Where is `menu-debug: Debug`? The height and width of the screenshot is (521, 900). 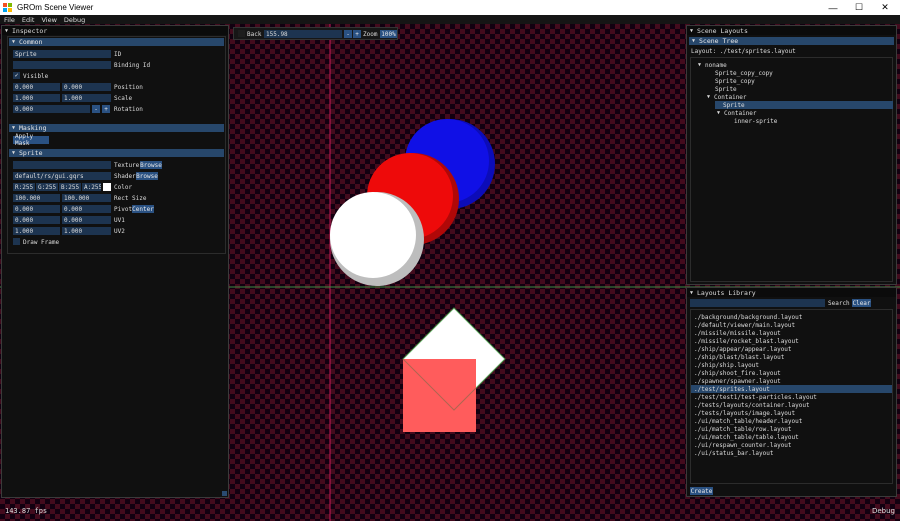
menu-debug: Debug is located at coordinates (74, 20).